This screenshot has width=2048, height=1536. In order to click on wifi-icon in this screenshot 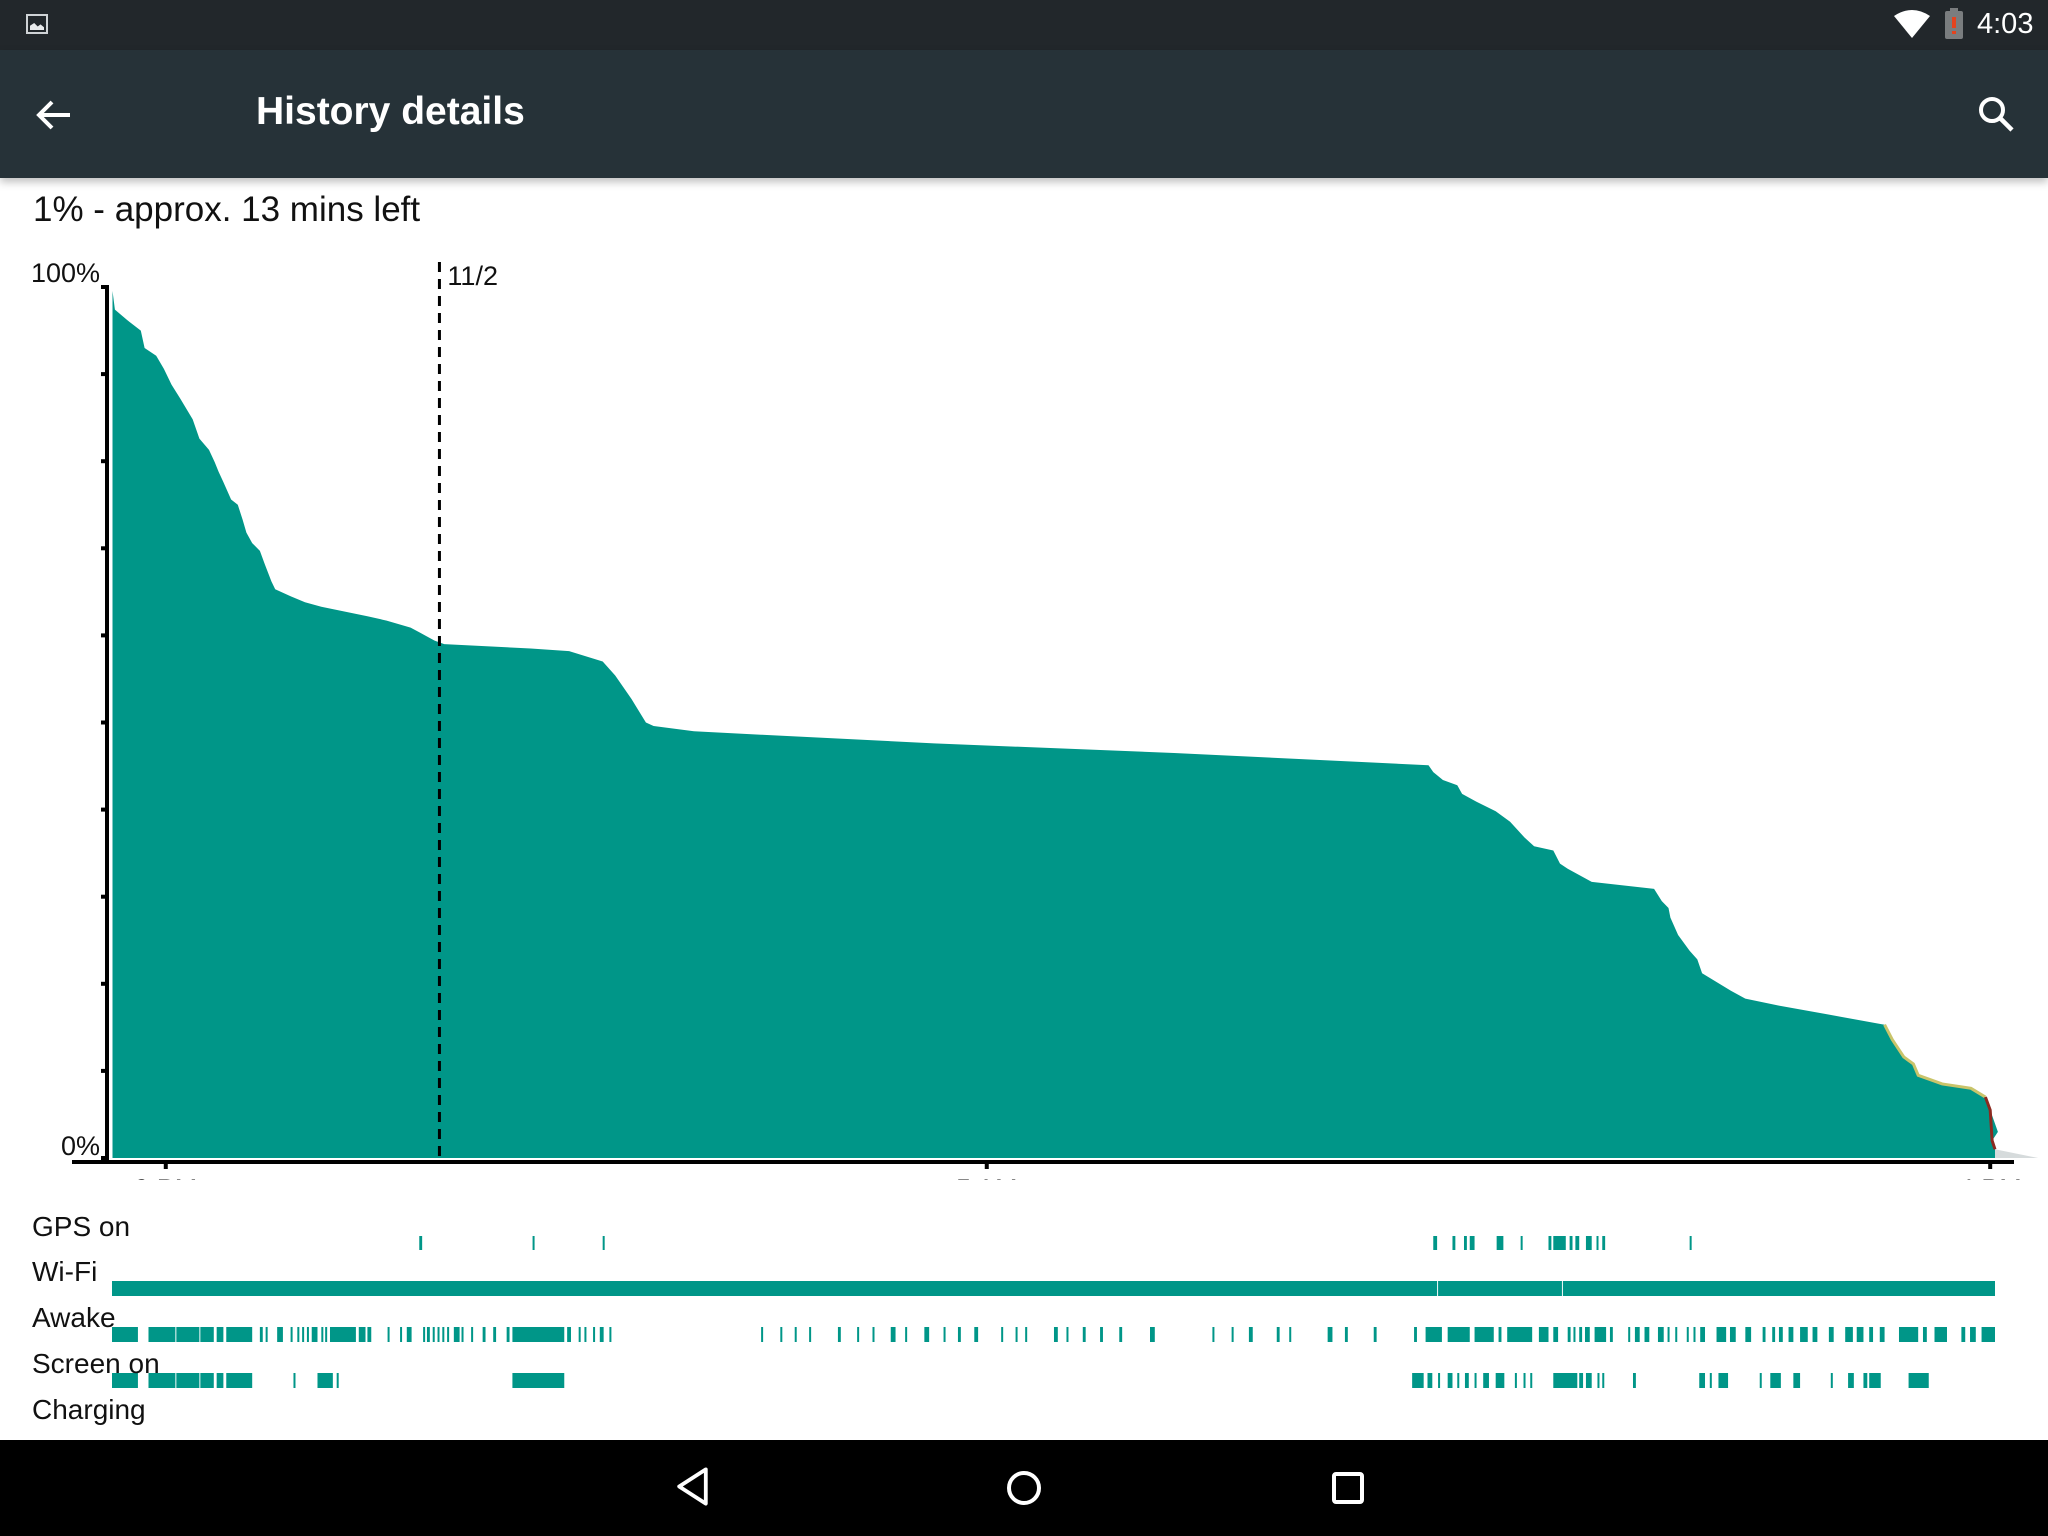, I will do `click(1912, 24)`.